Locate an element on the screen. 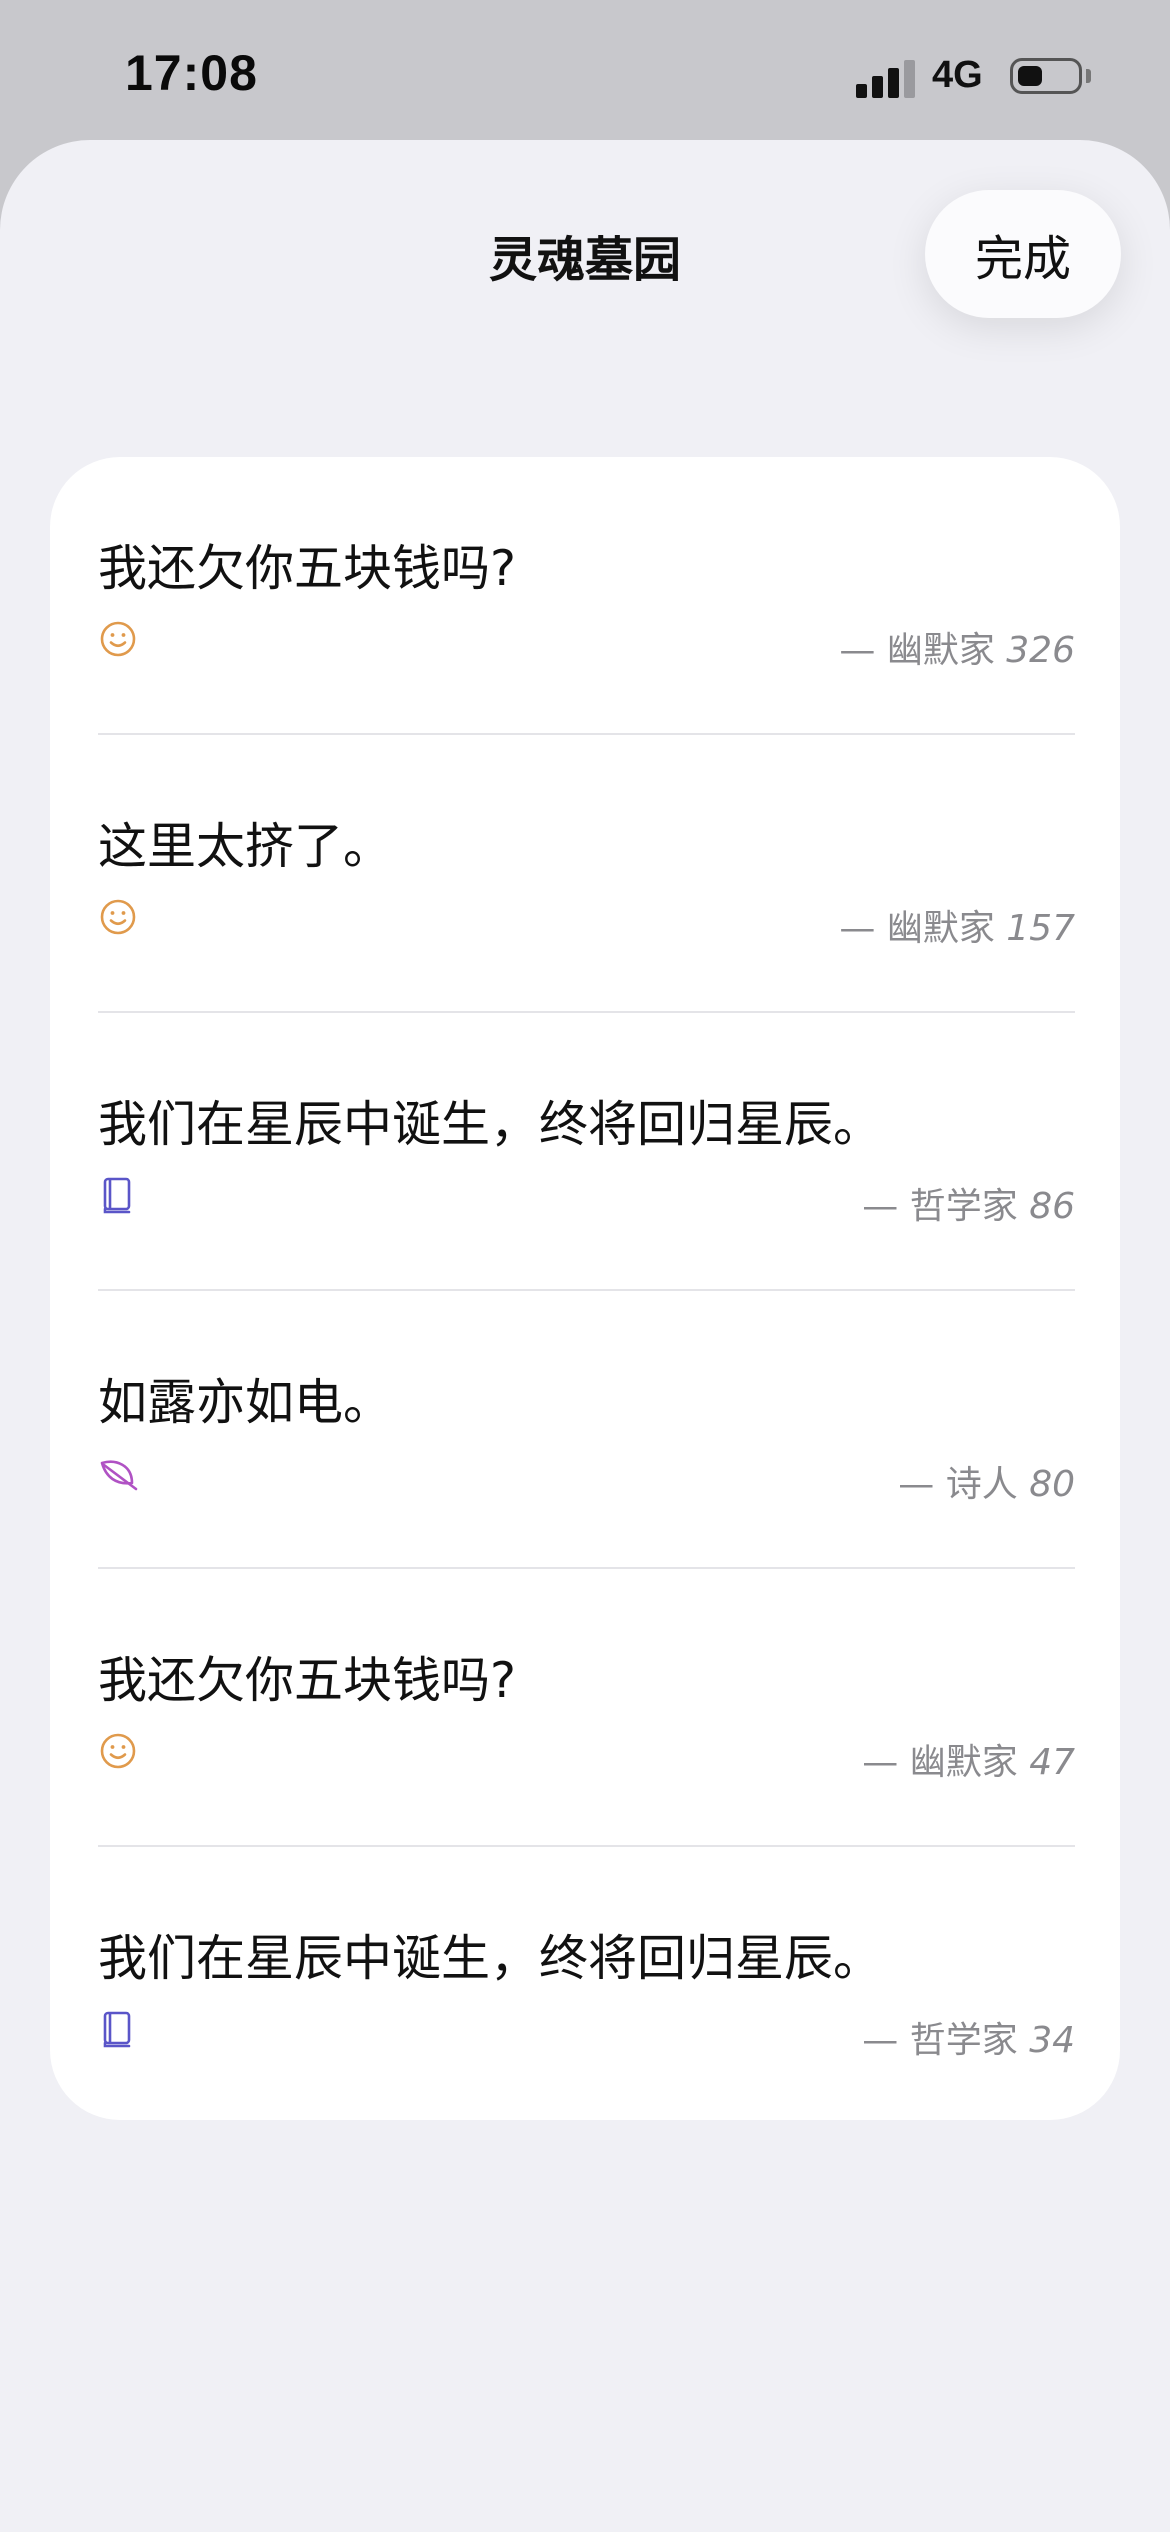 The height and width of the screenshot is (2532, 1170). list-item: 这里太挤了。 — 幽默家 157 is located at coordinates (586, 874).